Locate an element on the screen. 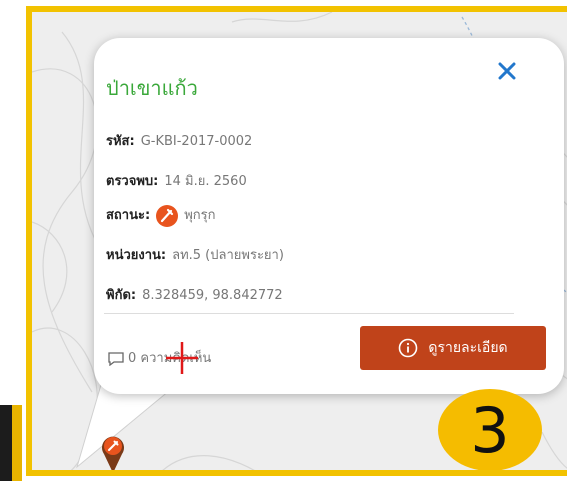 This screenshot has height=481, width=567. step-number-badge: 3 is located at coordinates (490, 429).